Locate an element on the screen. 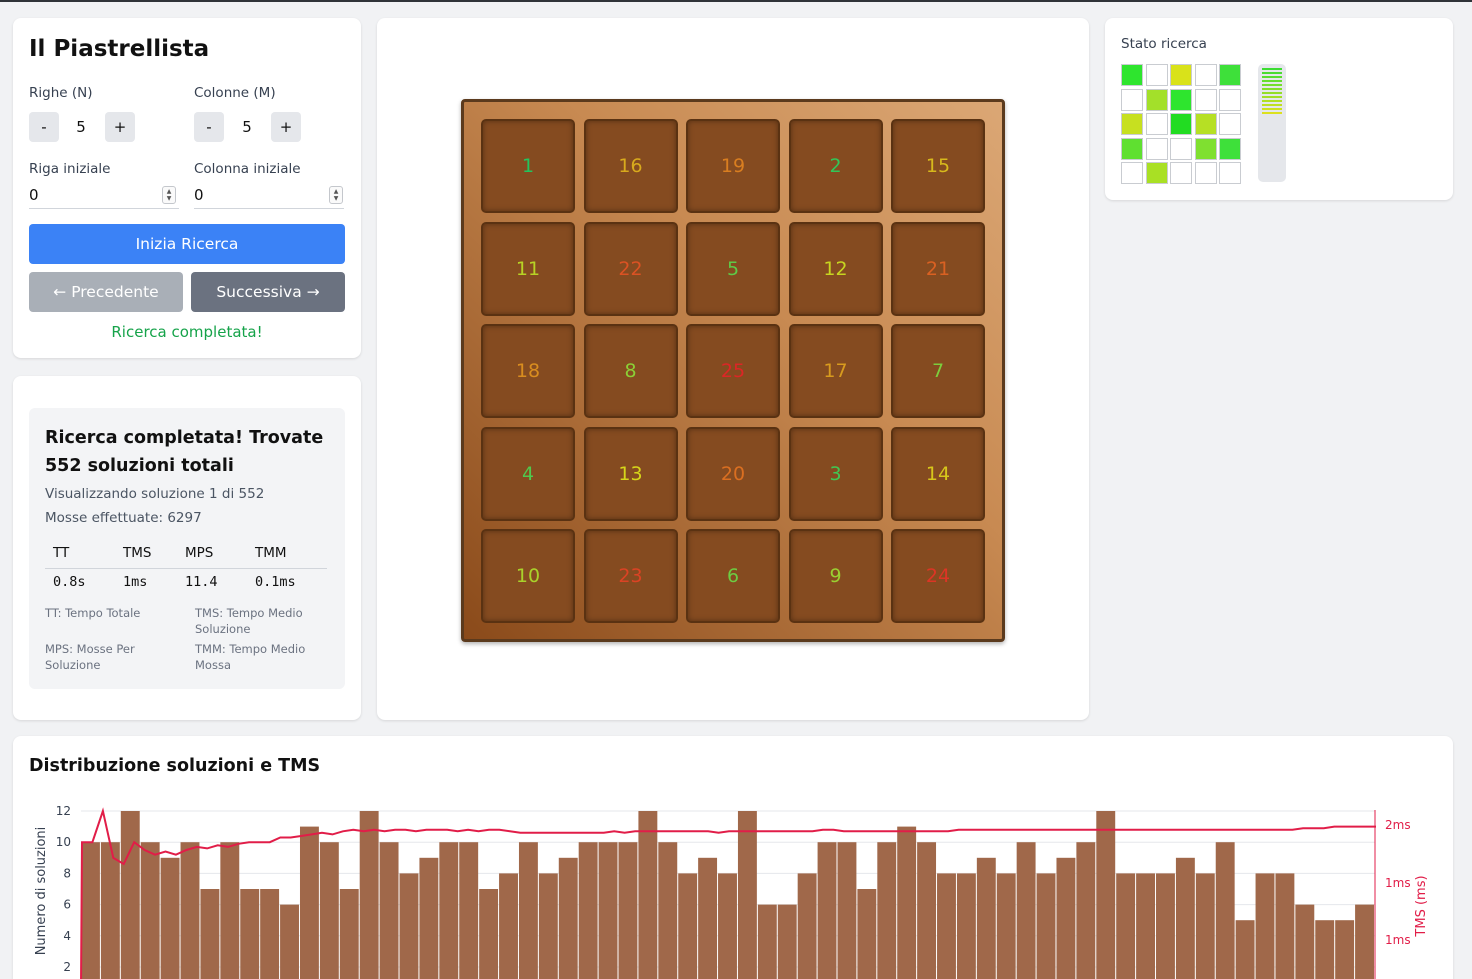 This screenshot has height=979, width=1472. start-col-input: 0 is located at coordinates (269, 196).